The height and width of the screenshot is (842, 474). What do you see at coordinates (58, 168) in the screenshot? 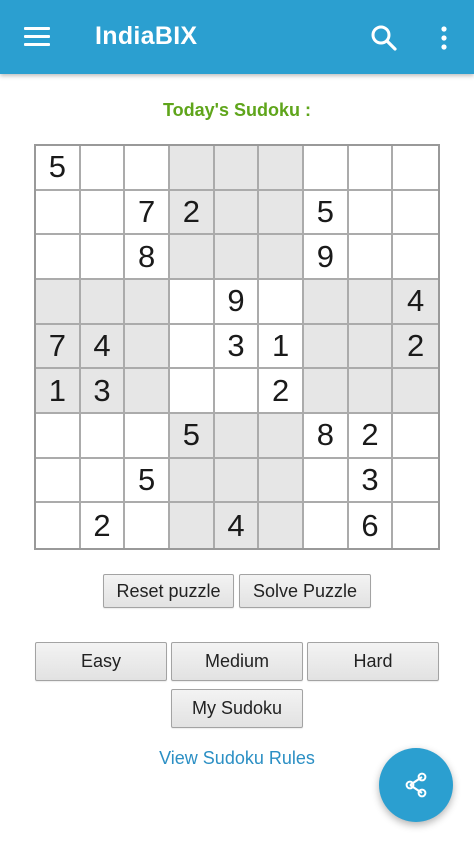
I see `sudoku-cell-r1-c1: 5` at bounding box center [58, 168].